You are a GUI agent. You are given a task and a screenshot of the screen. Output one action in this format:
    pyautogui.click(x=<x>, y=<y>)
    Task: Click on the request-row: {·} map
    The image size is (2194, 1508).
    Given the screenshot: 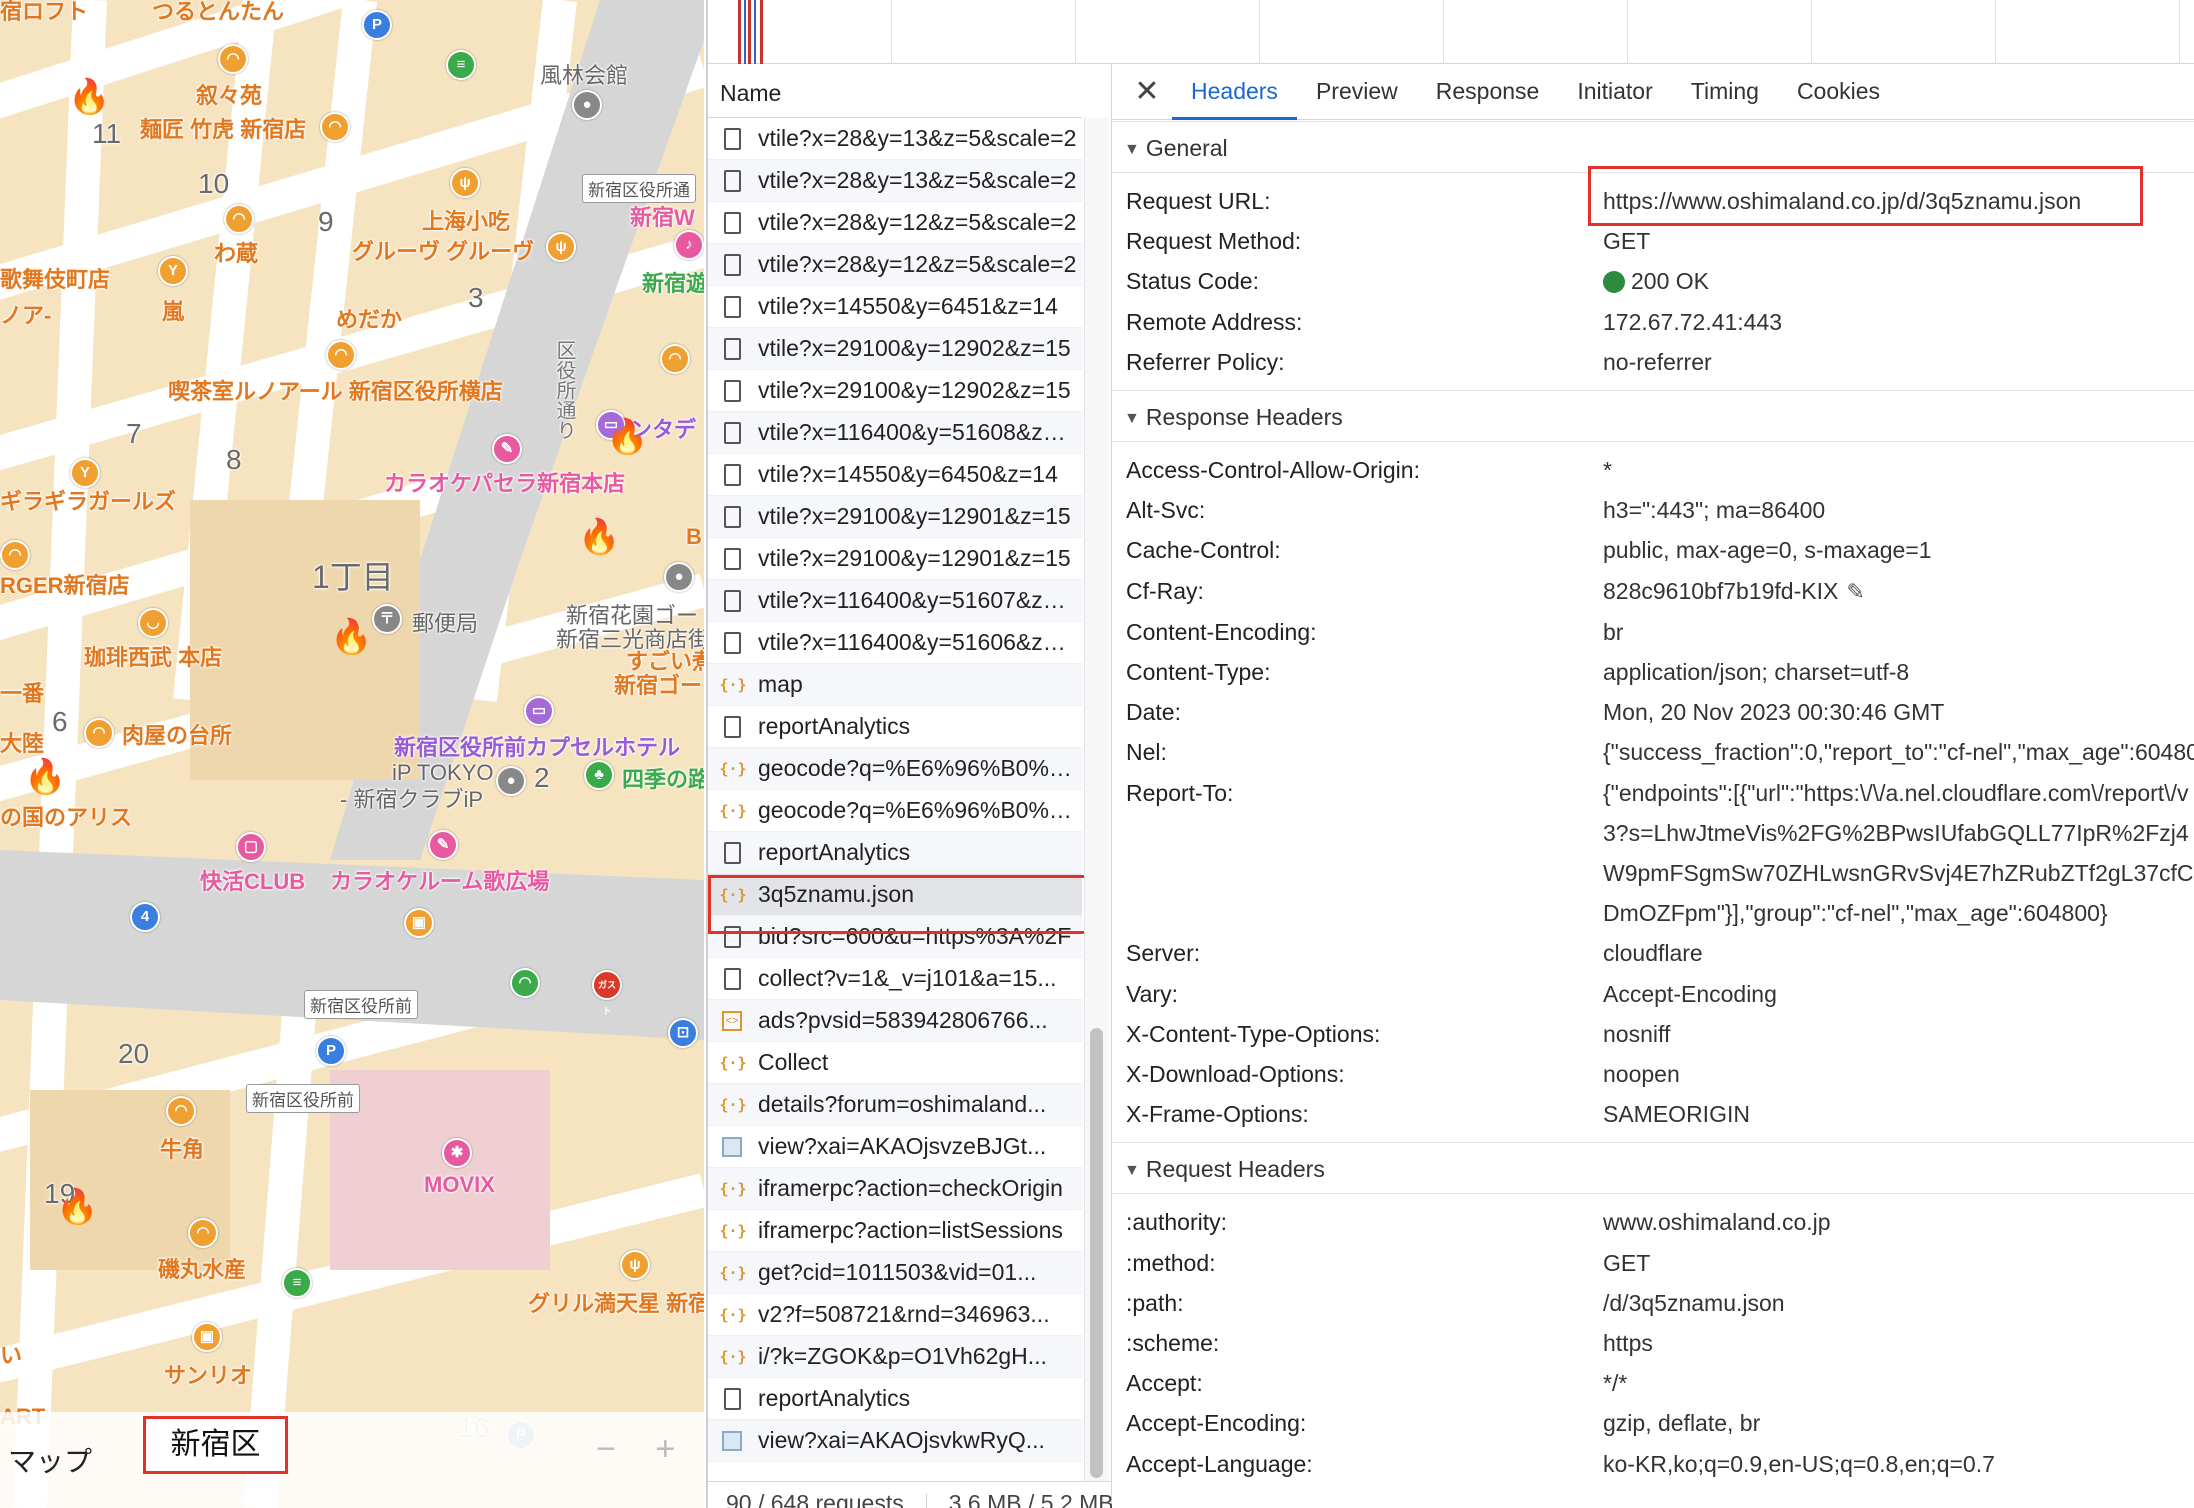 What is the action you would take?
    pyautogui.click(x=895, y=685)
    